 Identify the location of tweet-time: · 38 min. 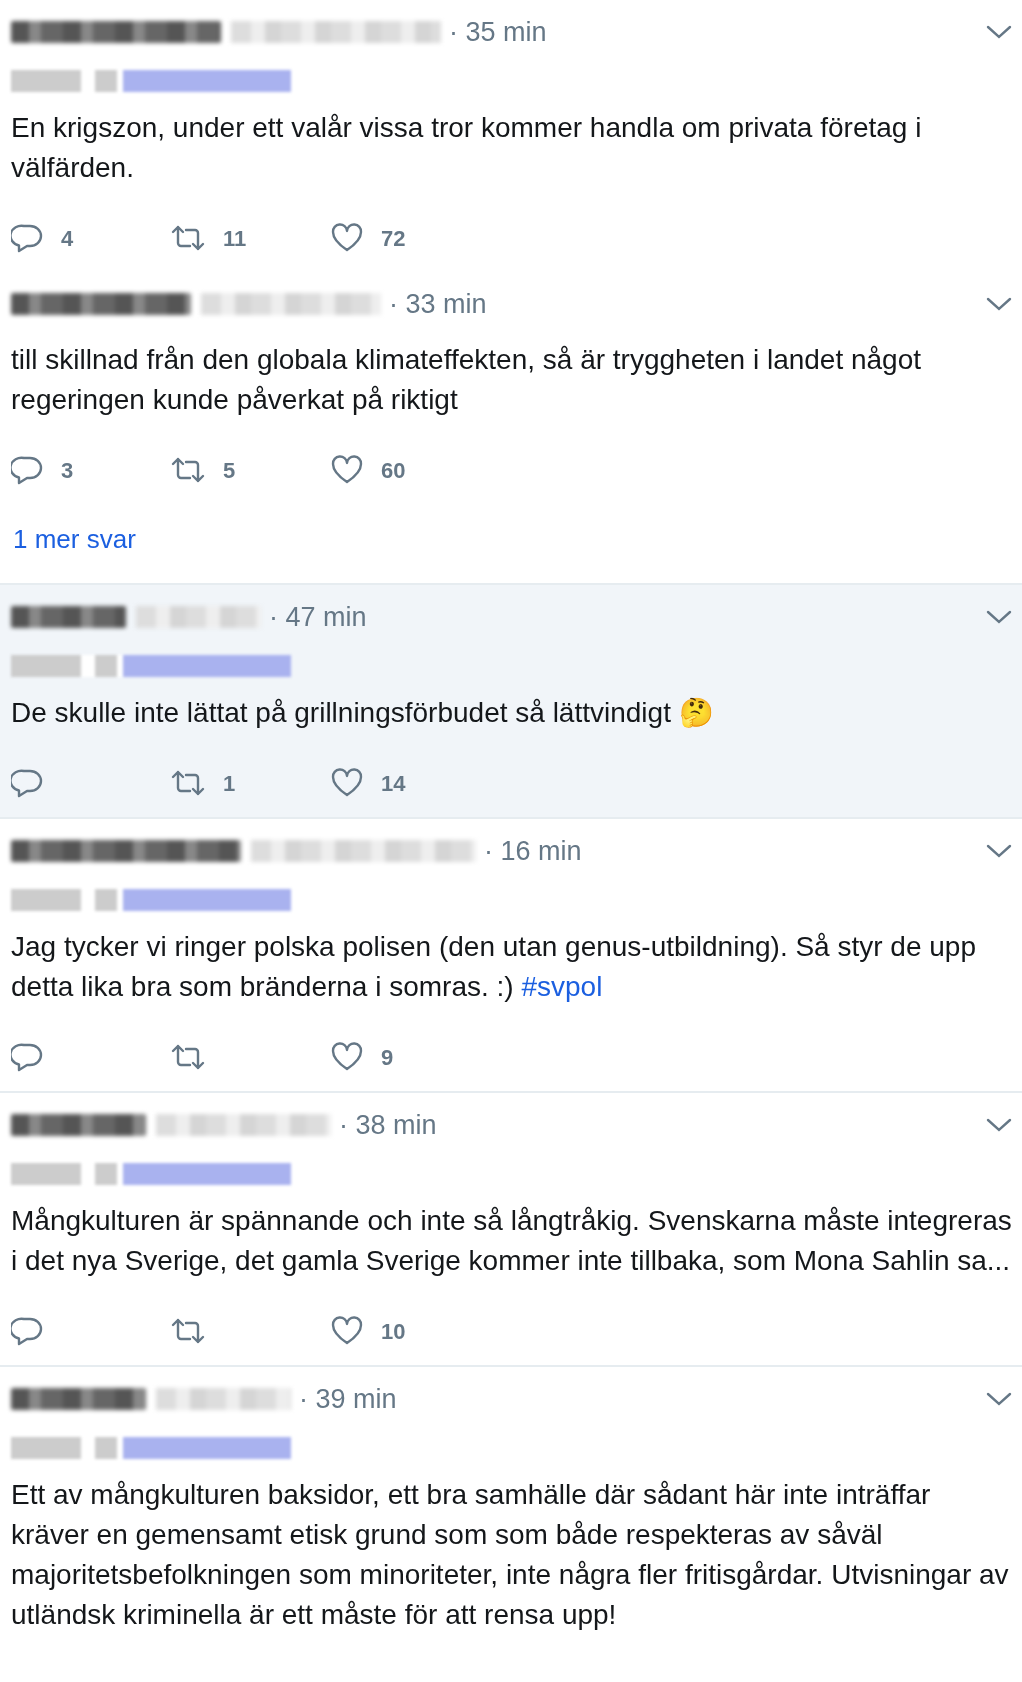
(388, 1125).